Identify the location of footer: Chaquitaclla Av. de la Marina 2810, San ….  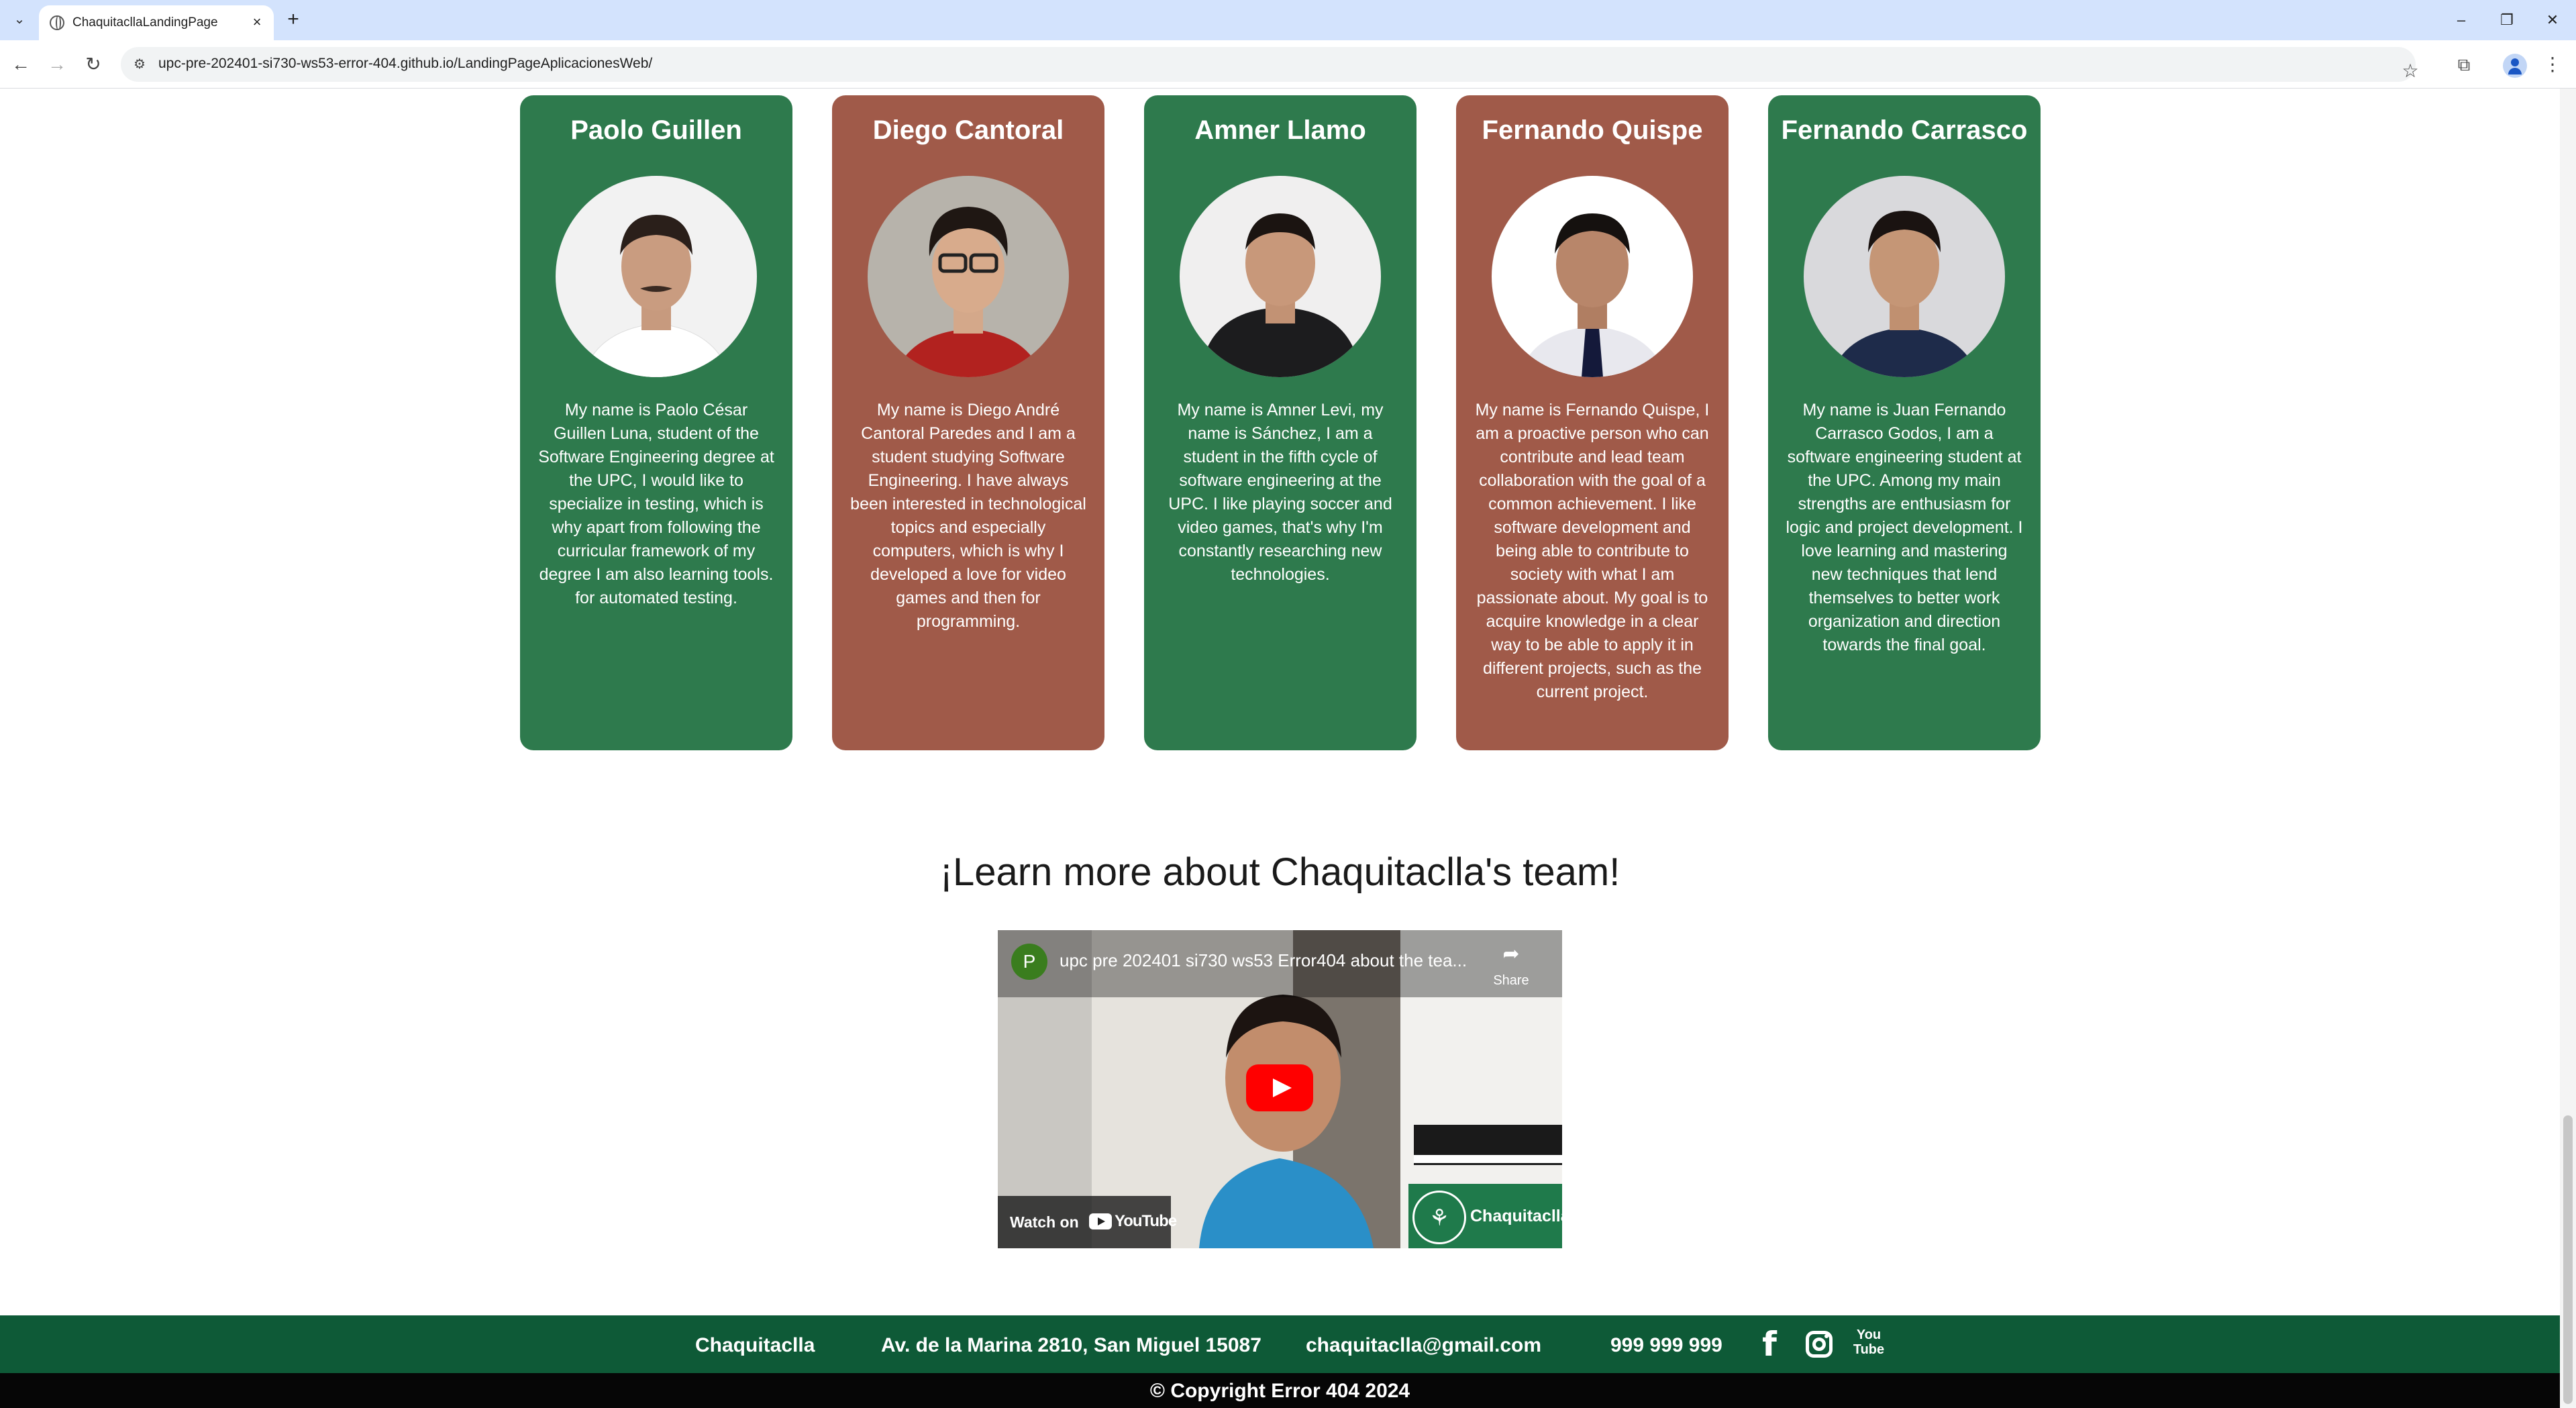
(1280, 1344).